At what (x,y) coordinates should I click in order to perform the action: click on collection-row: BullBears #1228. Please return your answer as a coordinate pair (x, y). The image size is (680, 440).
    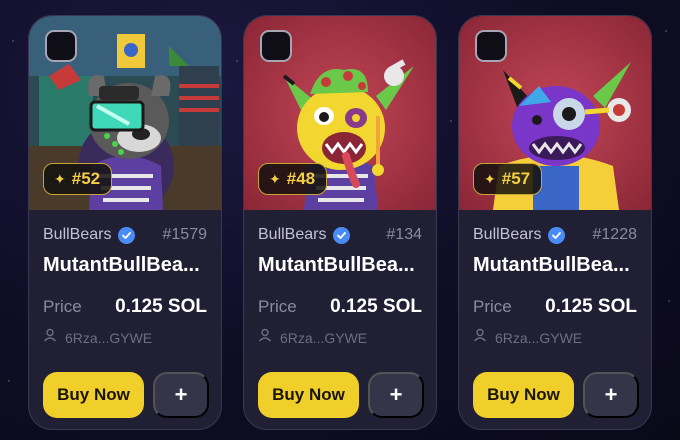
    Looking at the image, I should click on (555, 235).